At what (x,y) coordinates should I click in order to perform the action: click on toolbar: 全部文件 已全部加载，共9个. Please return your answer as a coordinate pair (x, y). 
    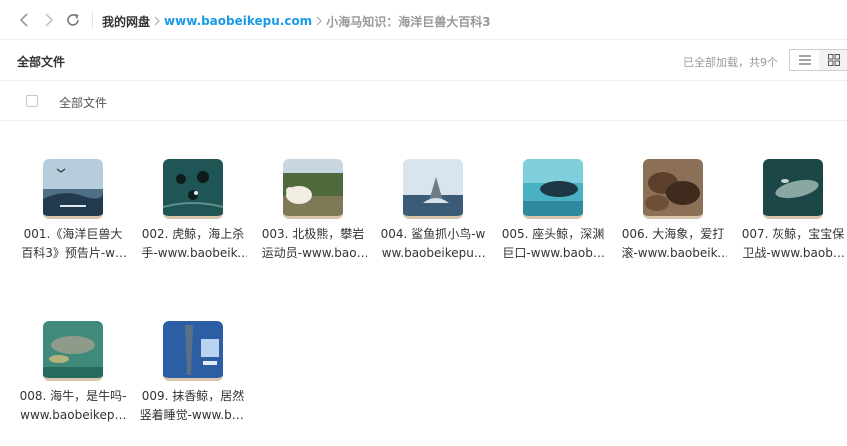
    Looking at the image, I should click on (423, 60).